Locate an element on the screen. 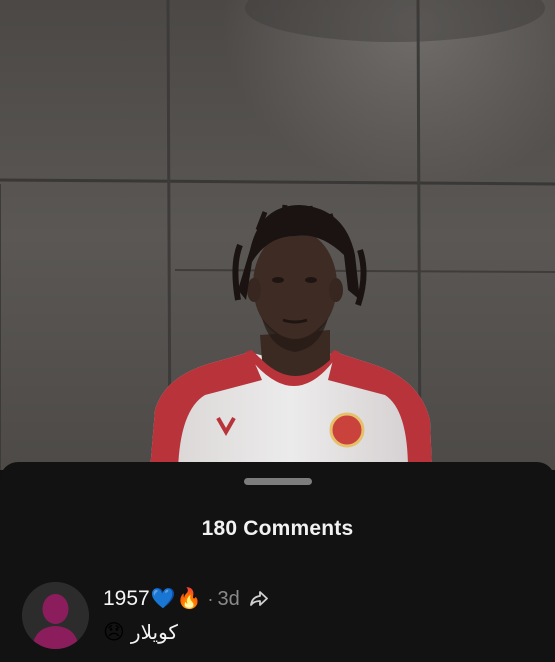  disappointed-face-emoji: 😞 is located at coordinates (114, 632).